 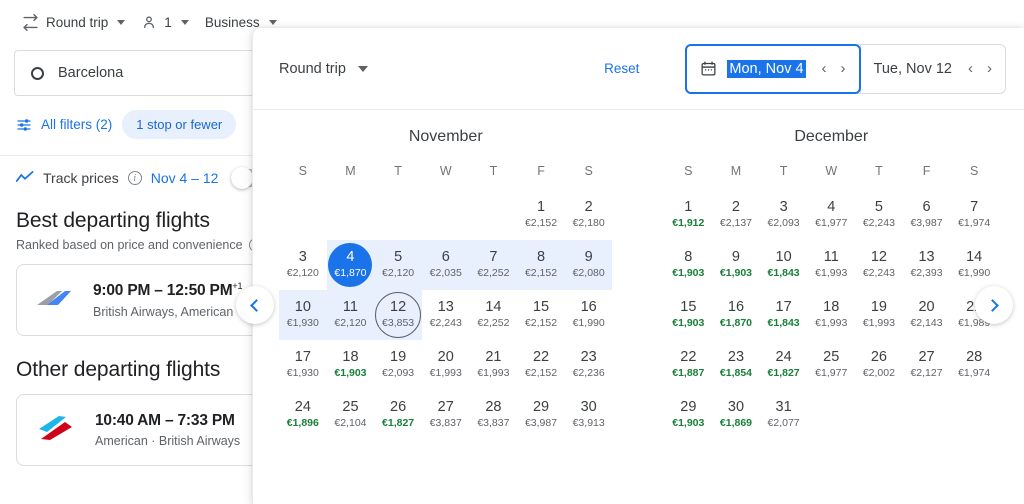 I want to click on day-cell-november-13: 13 €2,243, so click(x=446, y=315).